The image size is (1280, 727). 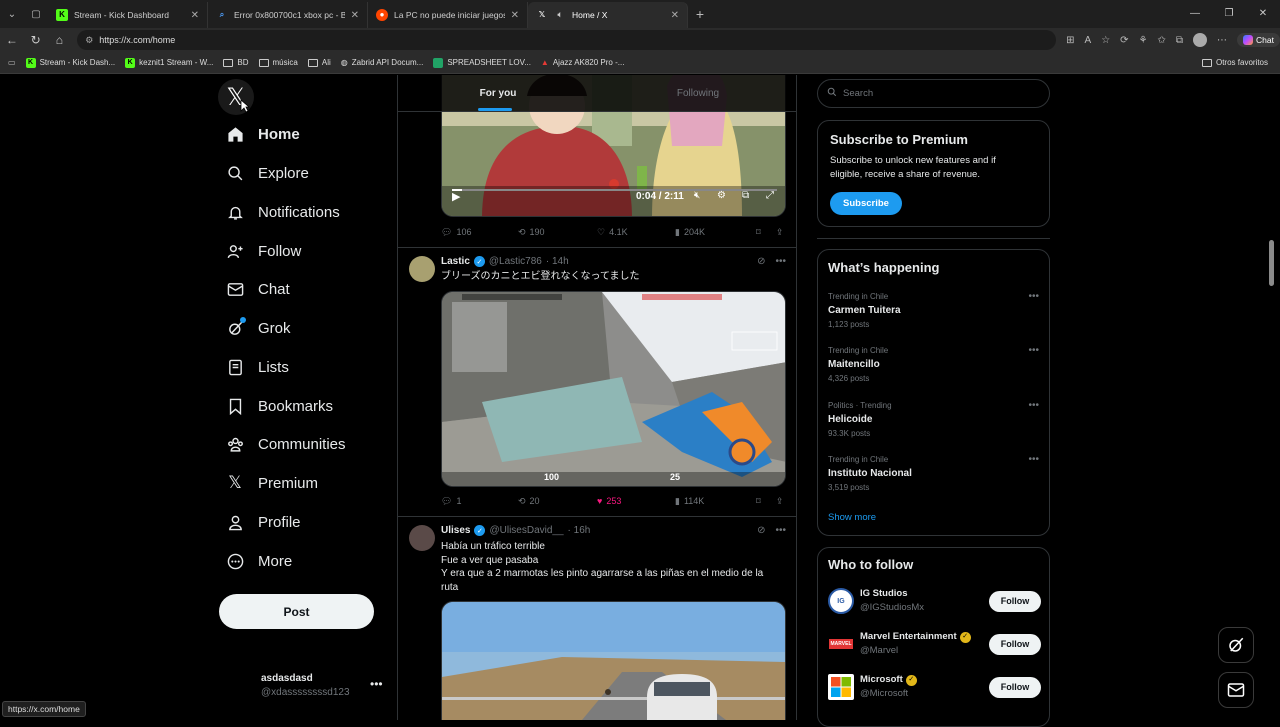 What do you see at coordinates (278, 62) in the screenshot?
I see `bookmark-folder-musica: música` at bounding box center [278, 62].